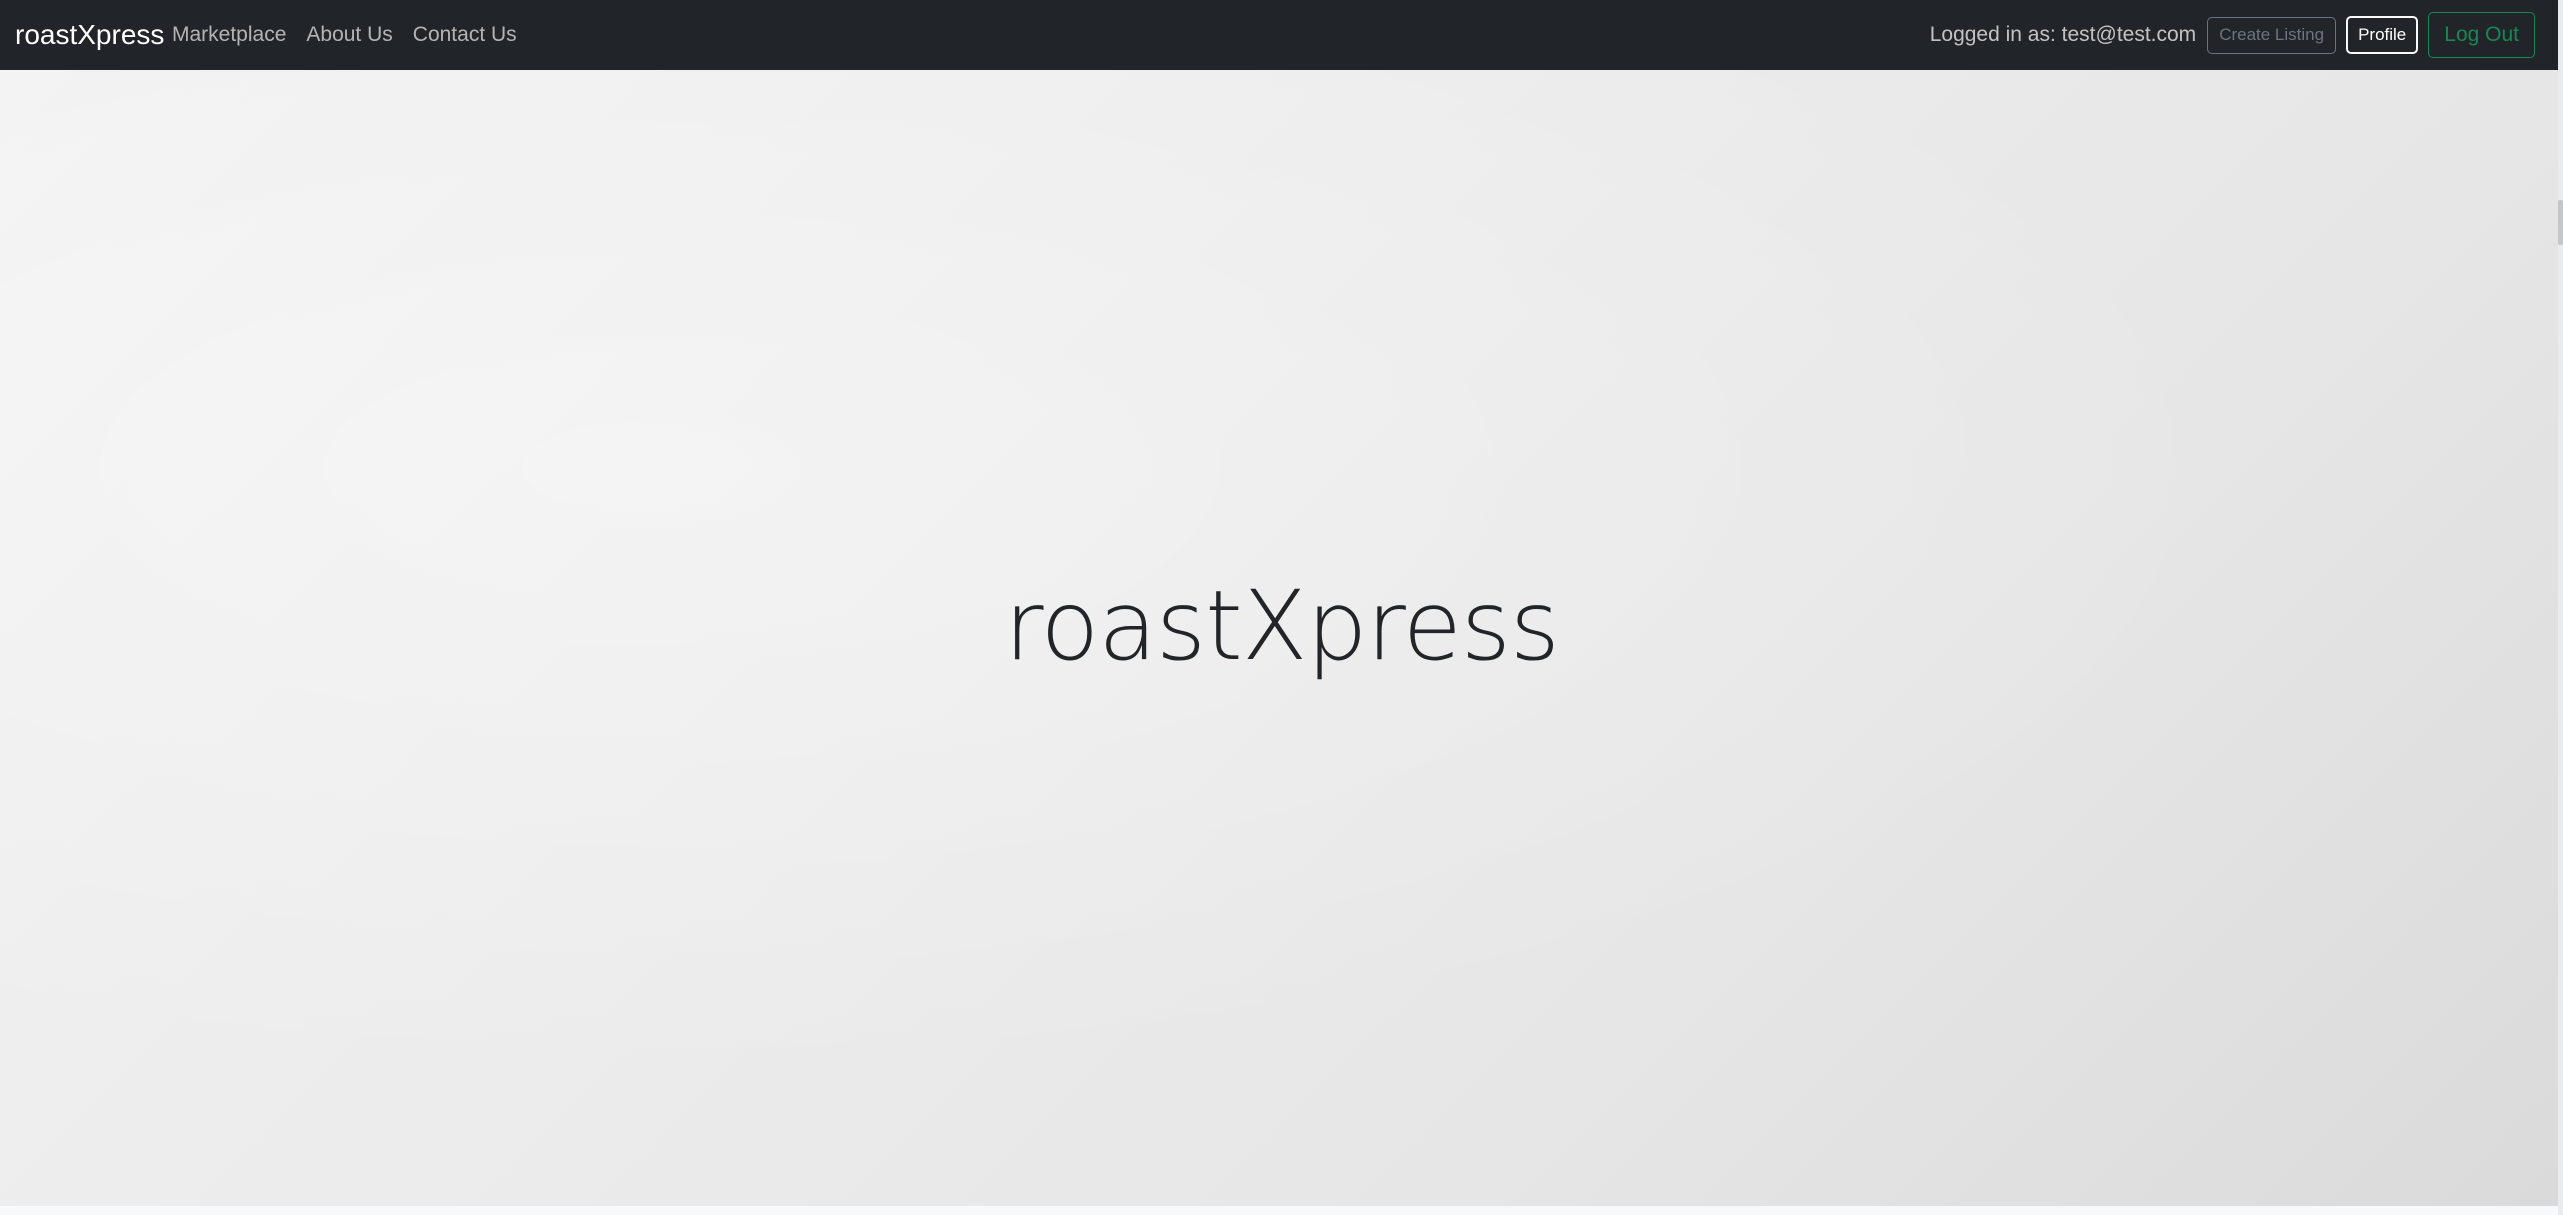  I want to click on nav-link-contact-us: Contact Us, so click(465, 35).